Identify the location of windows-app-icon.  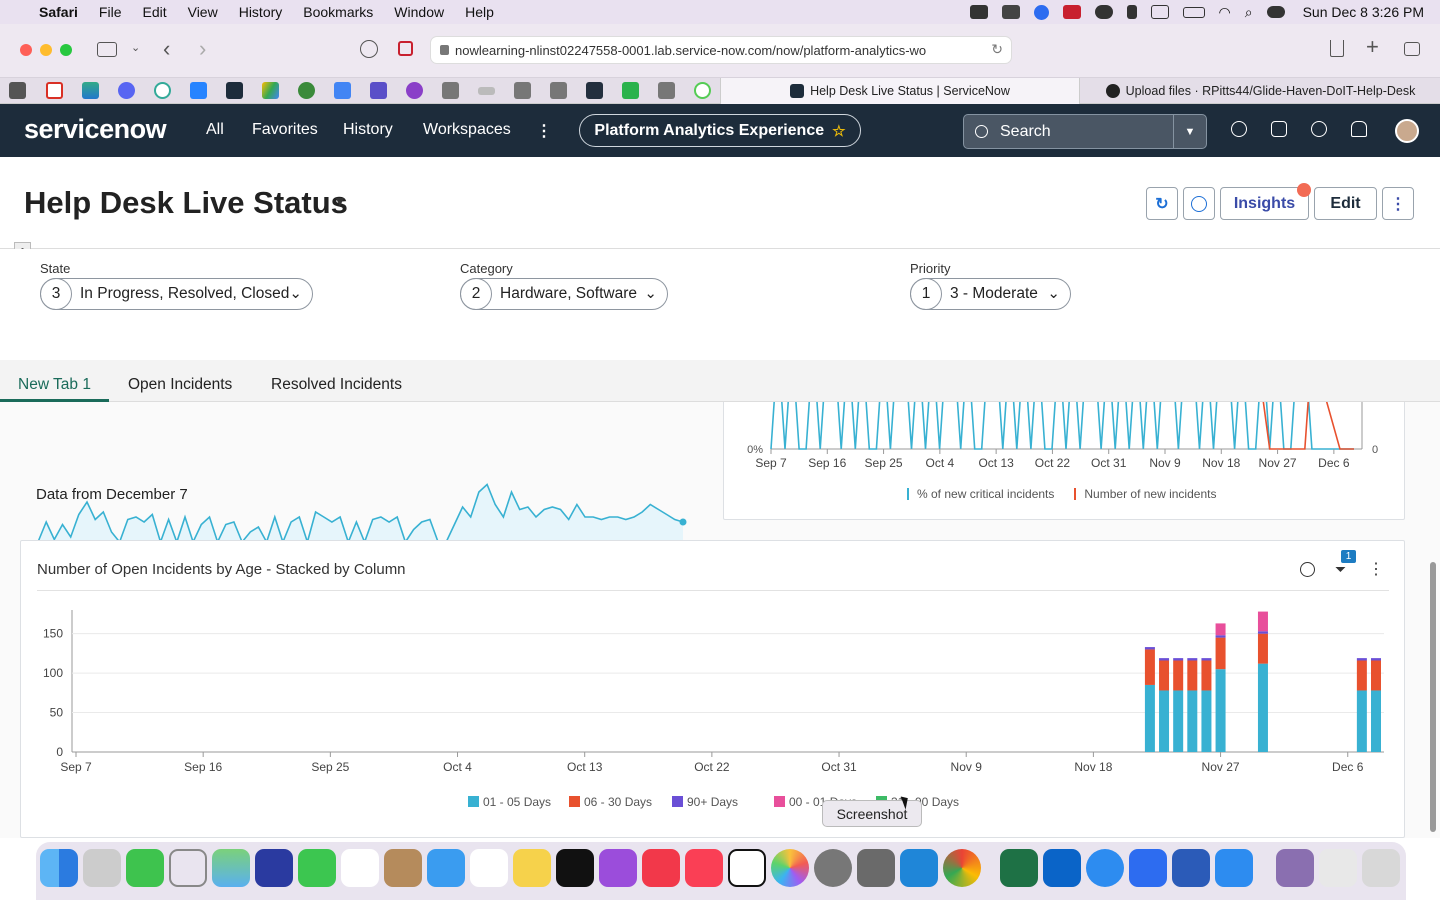
(1234, 868).